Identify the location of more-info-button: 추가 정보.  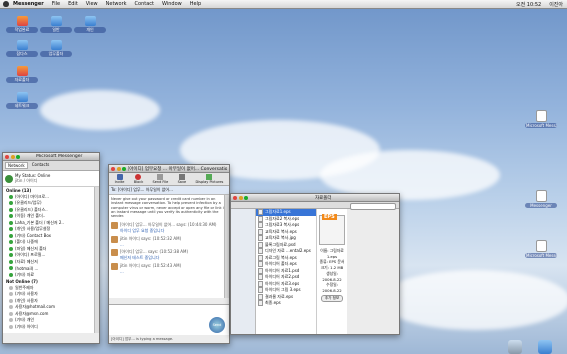
(332, 298).